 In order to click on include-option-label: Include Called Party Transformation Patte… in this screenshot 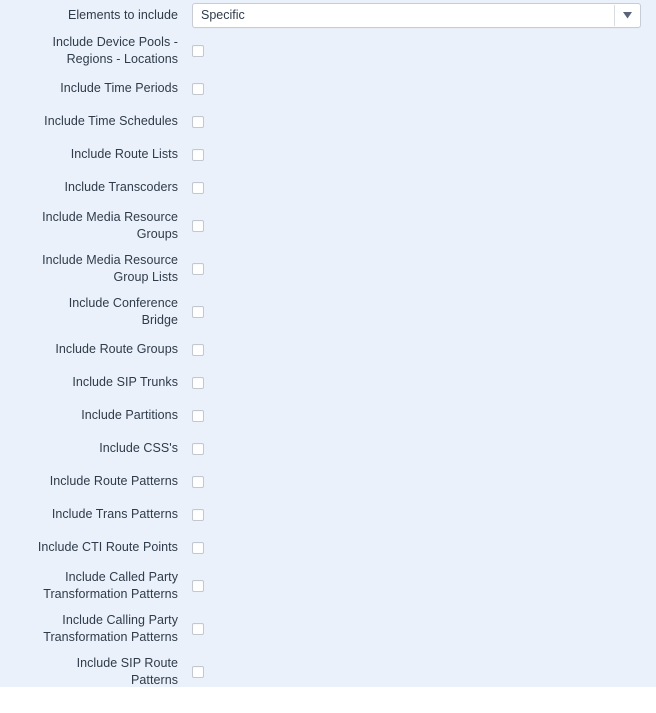, I will do `click(89, 586)`.